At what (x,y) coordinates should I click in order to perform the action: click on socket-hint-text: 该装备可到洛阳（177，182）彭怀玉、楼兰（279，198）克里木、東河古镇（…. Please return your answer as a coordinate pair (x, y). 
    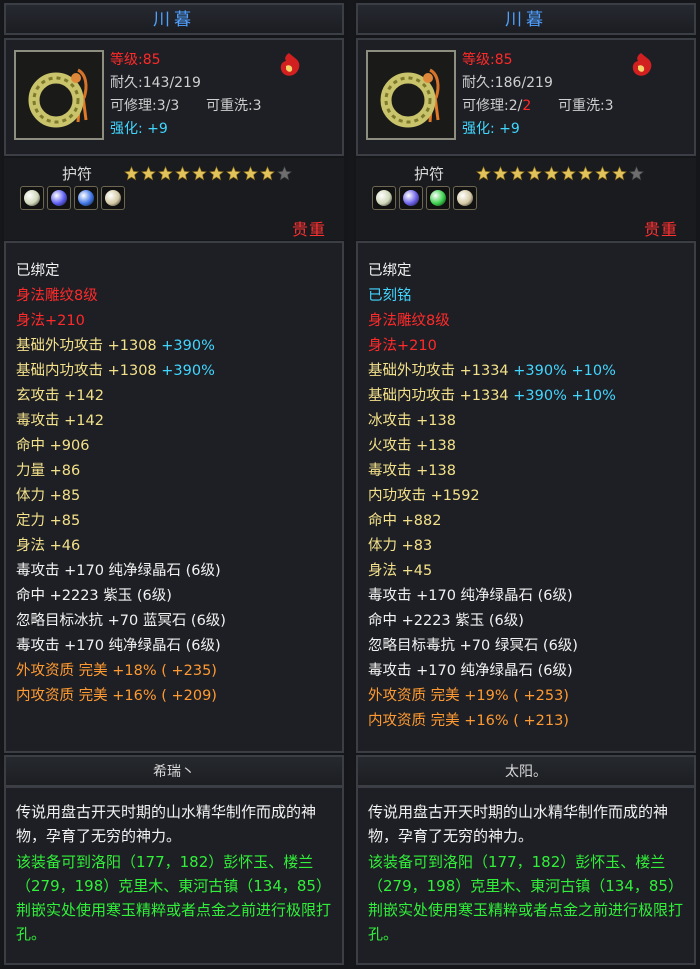
    Looking at the image, I should click on (174, 898).